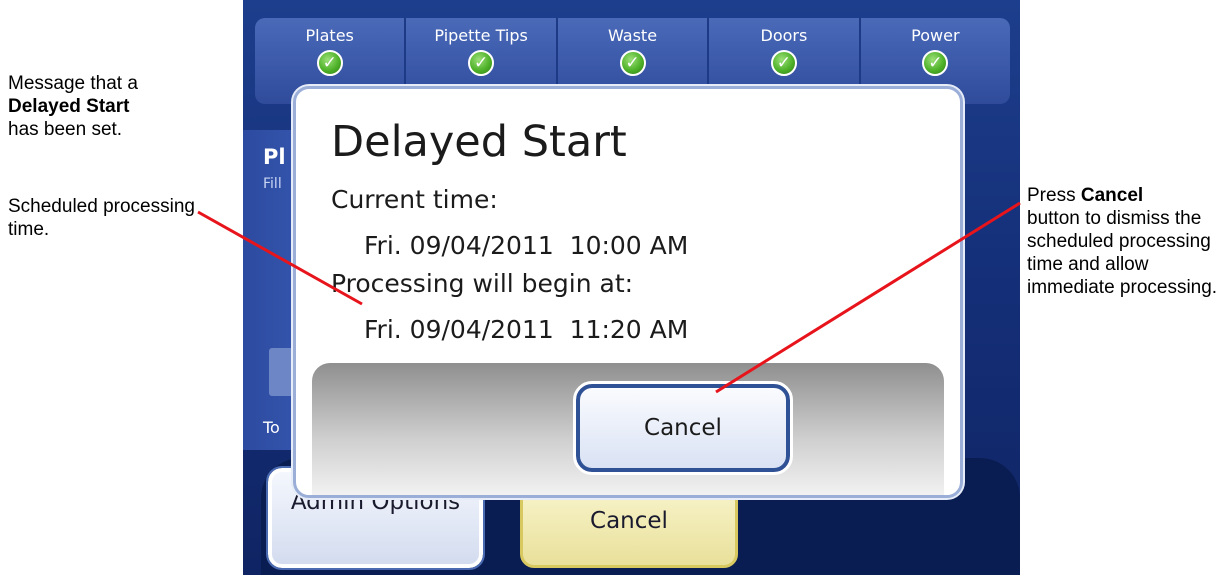  What do you see at coordinates (526, 245) in the screenshot?
I see `current-time-value: Fri. 09/04/2011 10:00 AM` at bounding box center [526, 245].